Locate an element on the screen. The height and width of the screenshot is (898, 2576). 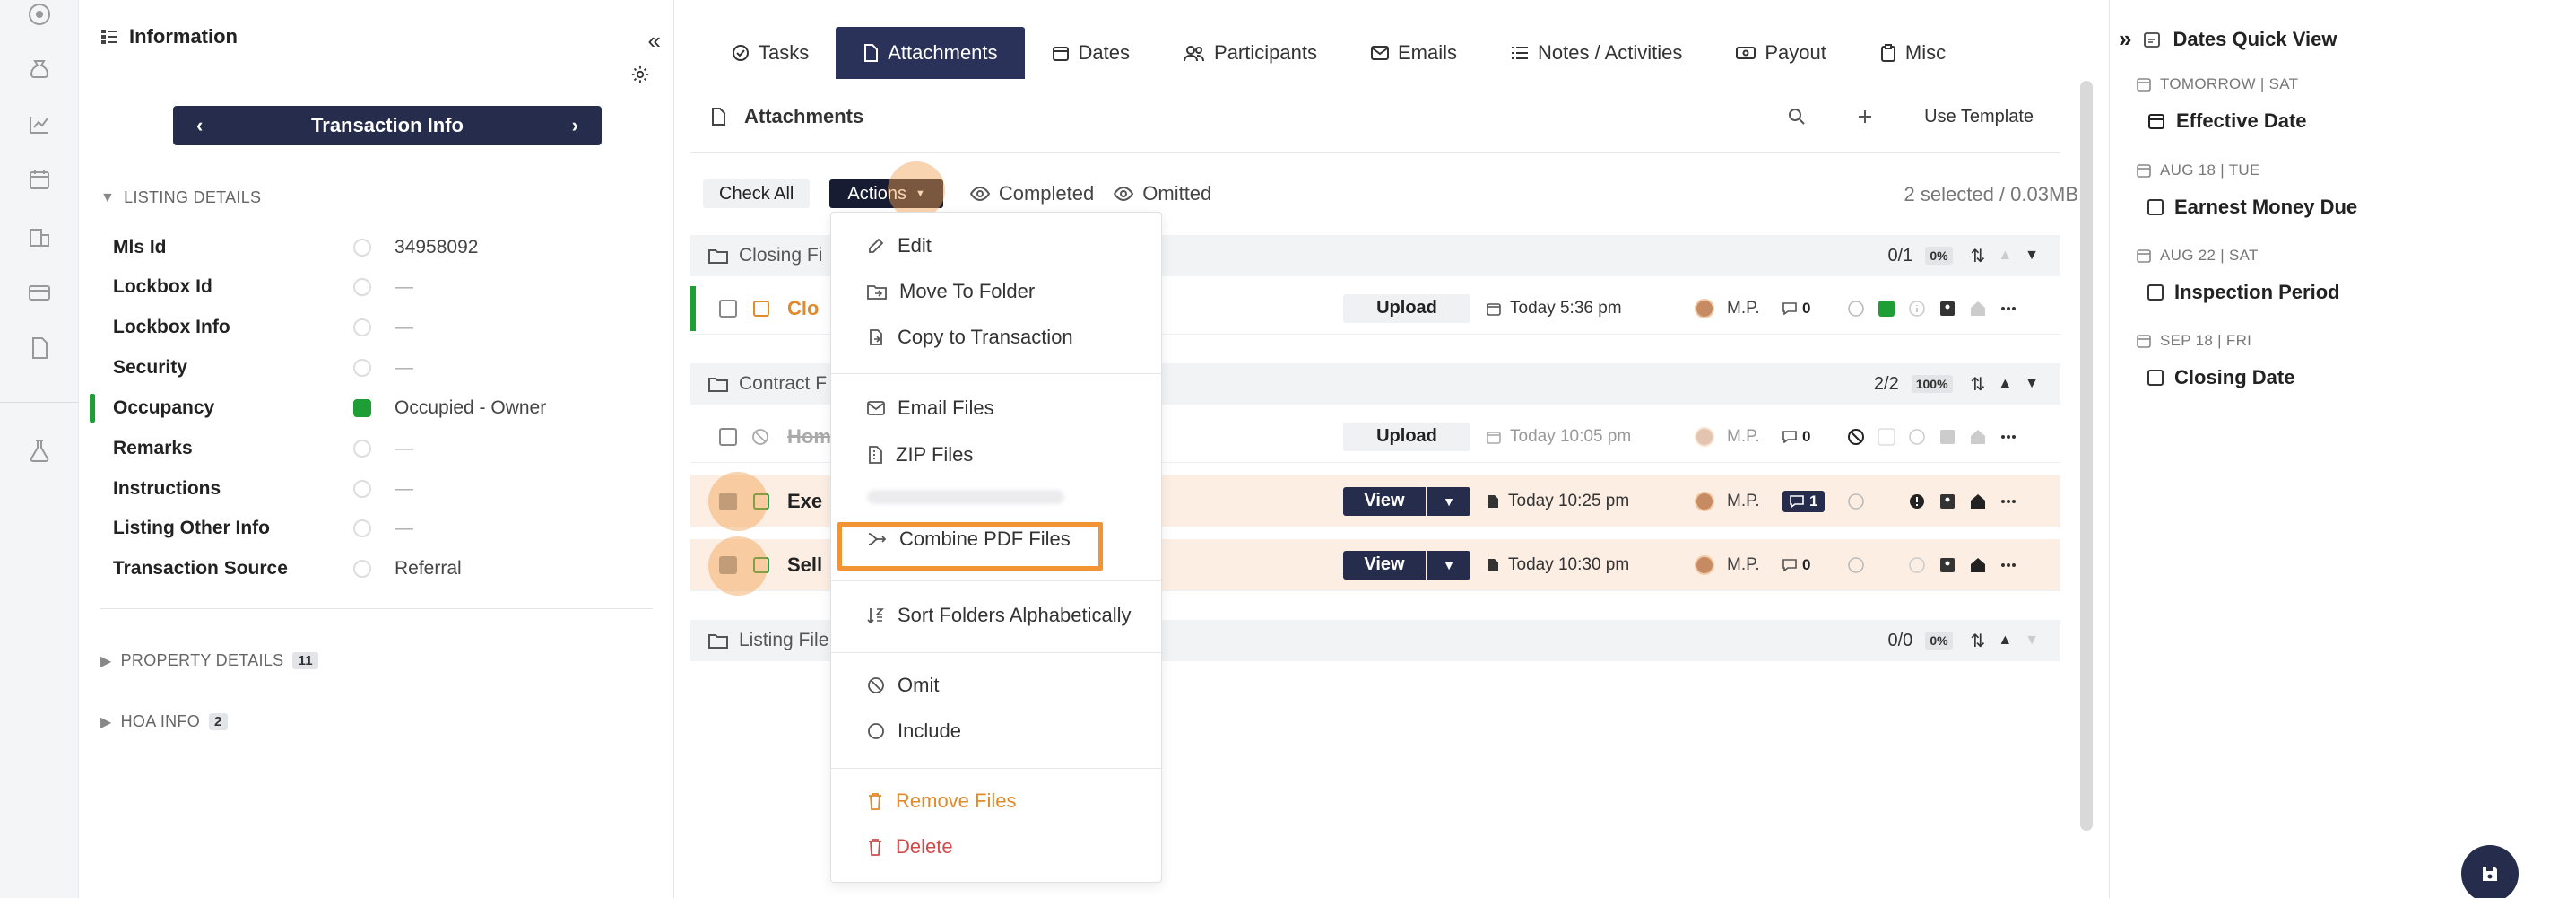
menu-item-copy-to-transaction: Copy to Transaction is located at coordinates (970, 337).